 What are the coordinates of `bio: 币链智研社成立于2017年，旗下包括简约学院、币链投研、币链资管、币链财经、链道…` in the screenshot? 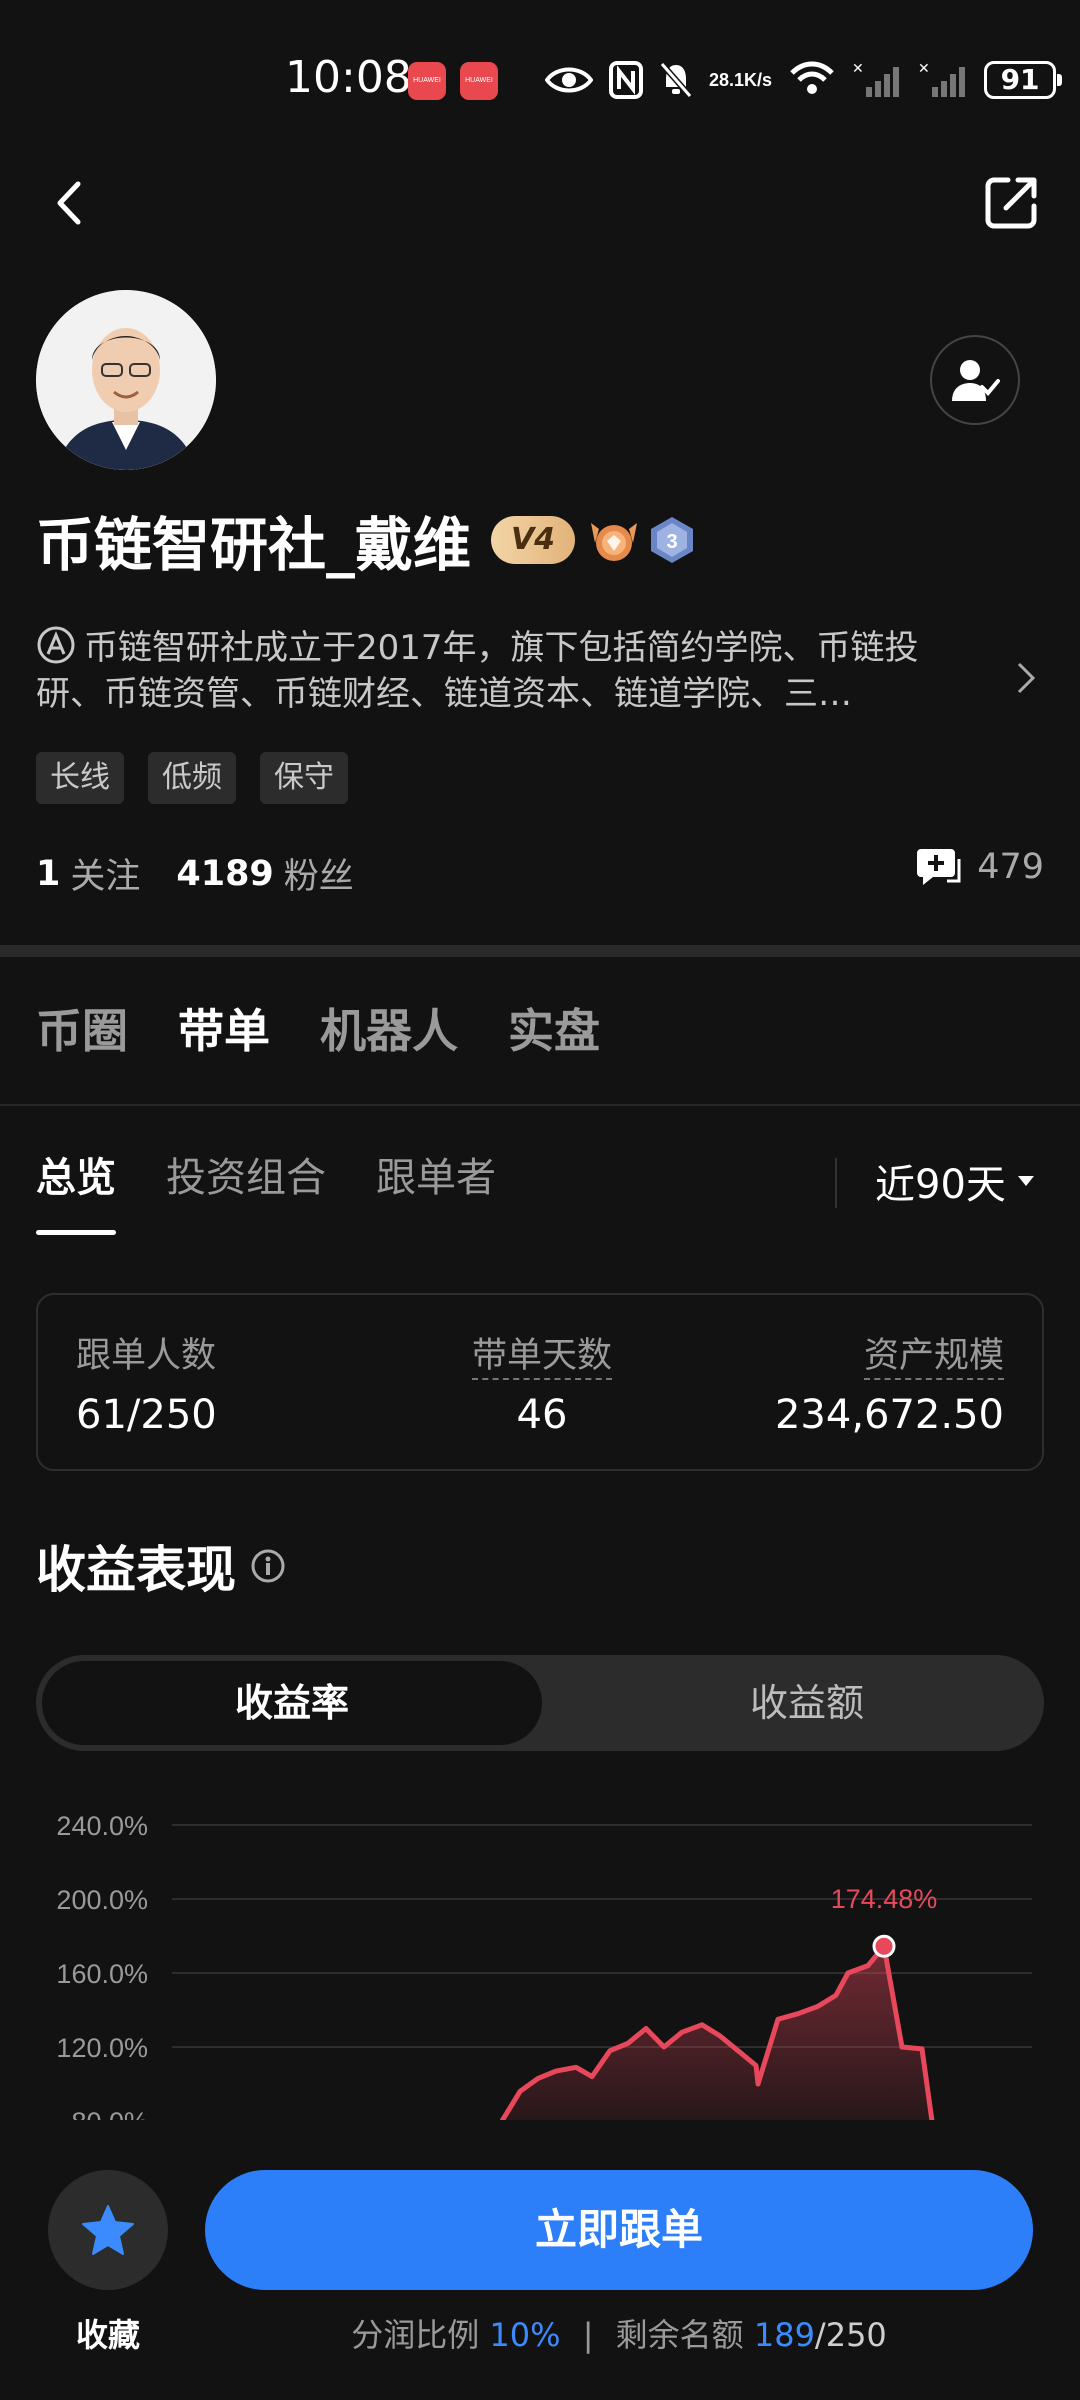 It's located at (506, 671).